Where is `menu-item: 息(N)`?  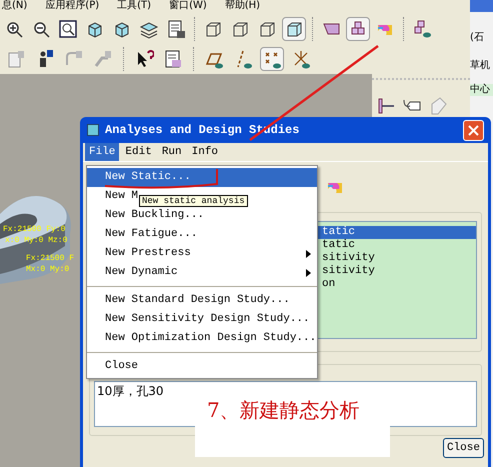
menu-item: 息(N) is located at coordinates (15, 6).